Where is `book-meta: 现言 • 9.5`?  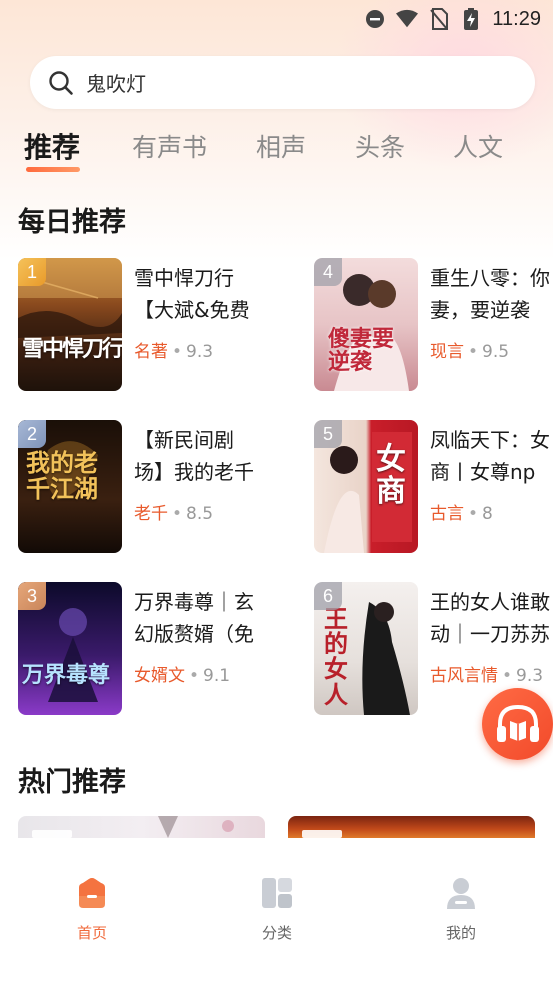 book-meta: 现言 • 9.5 is located at coordinates (470, 352).